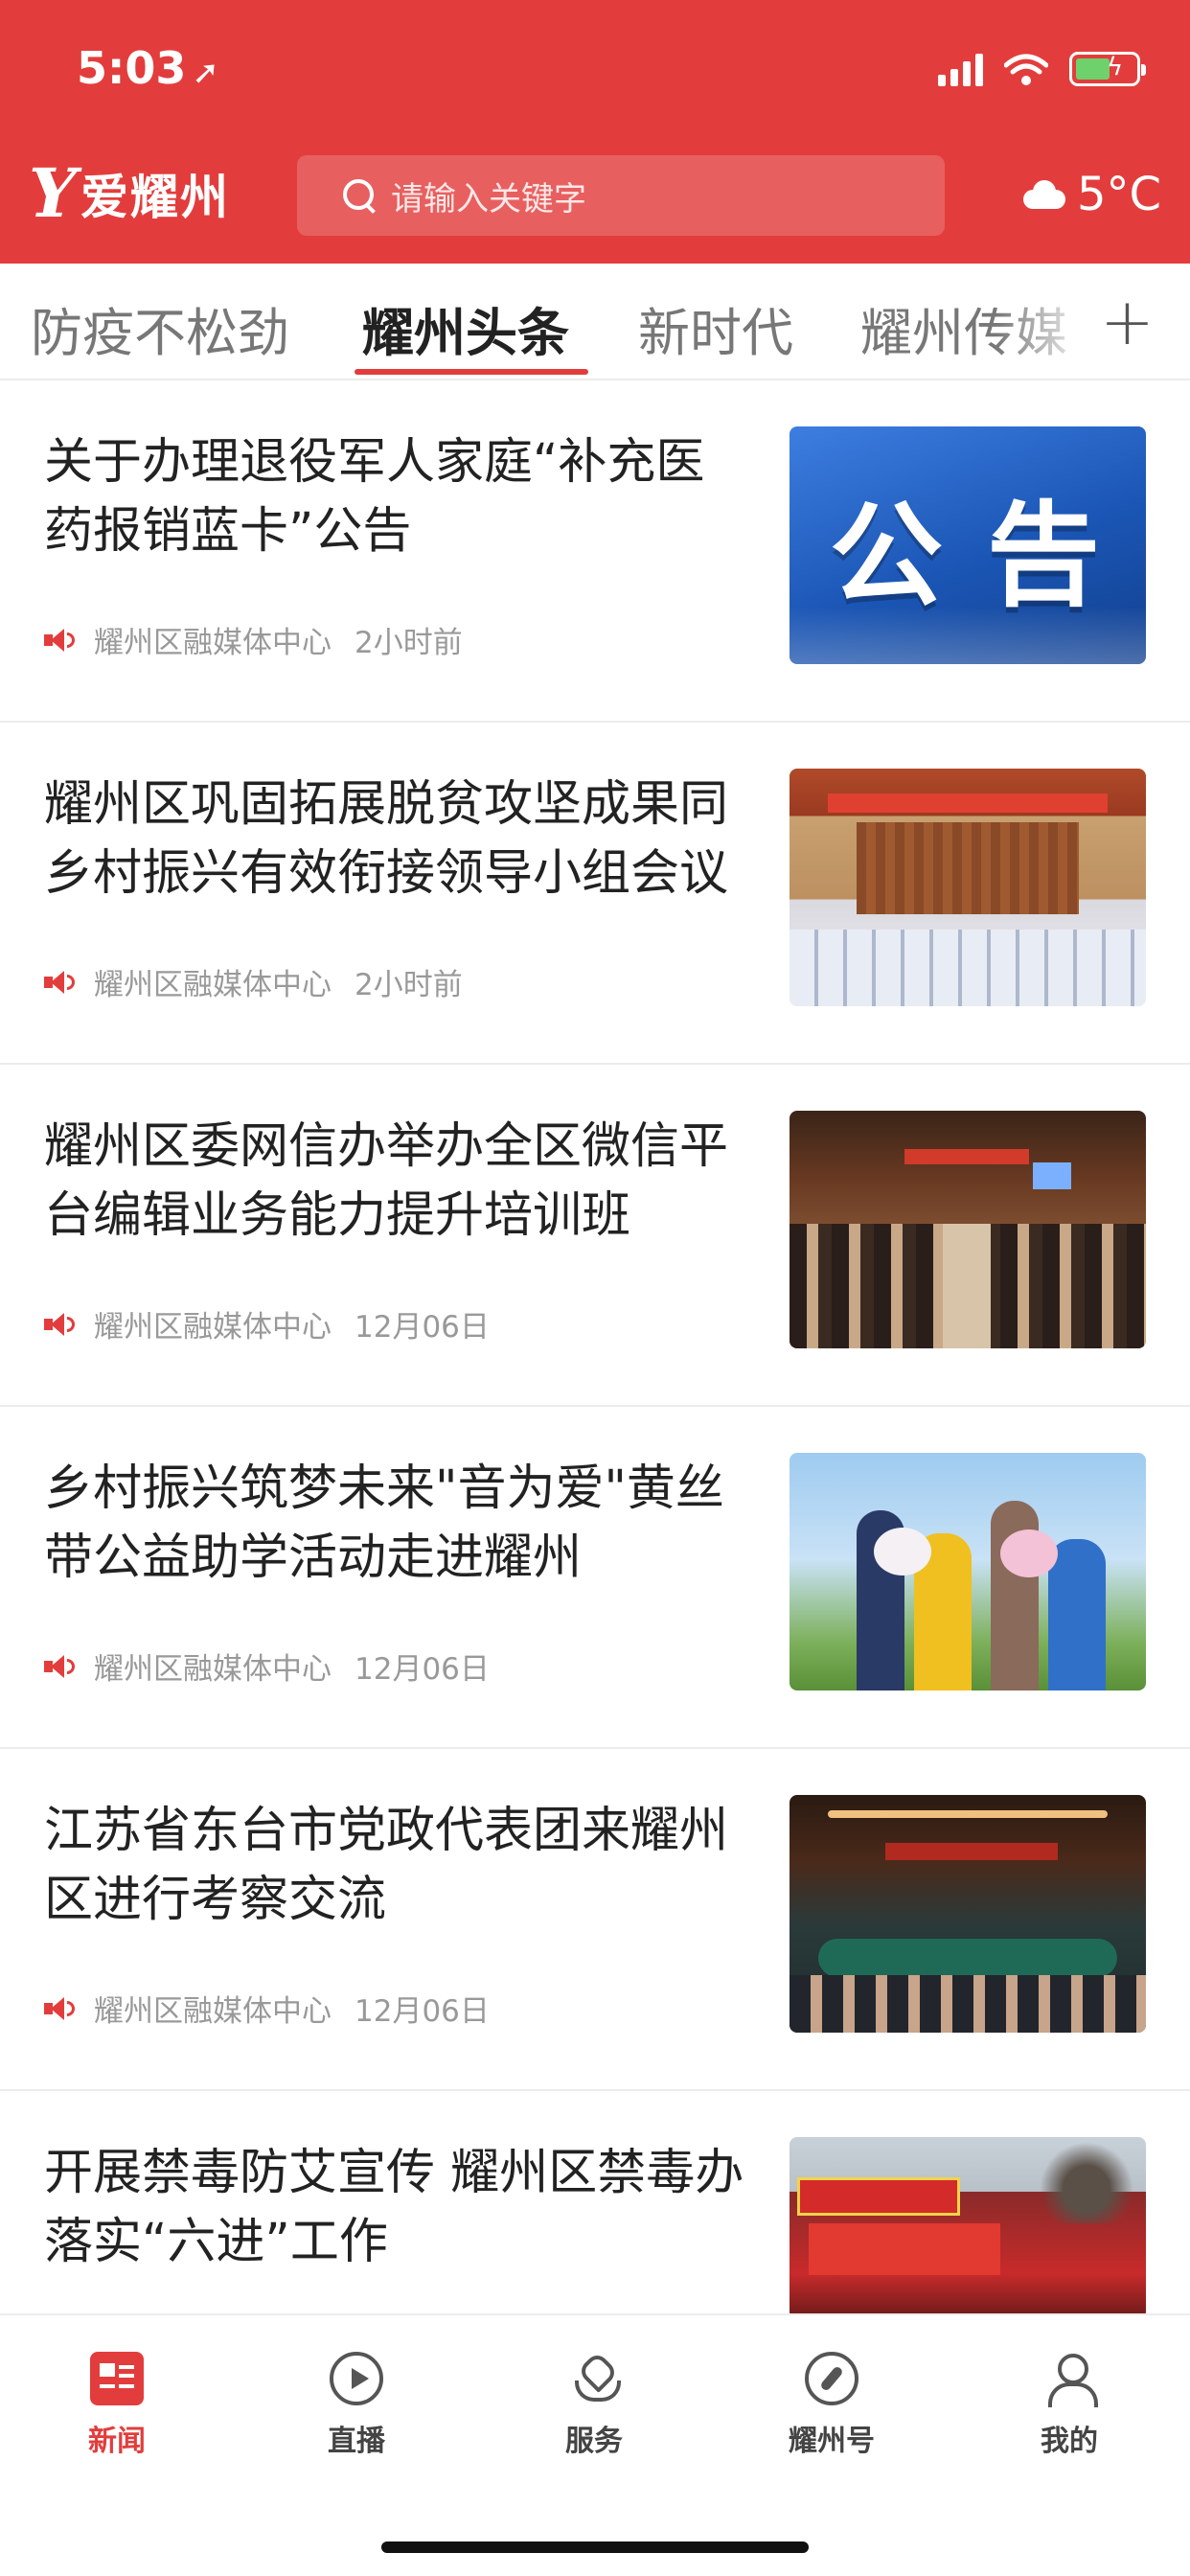 Image resolution: width=1190 pixels, height=2576 pixels. I want to click on nav-news: 新闻, so click(117, 2405).